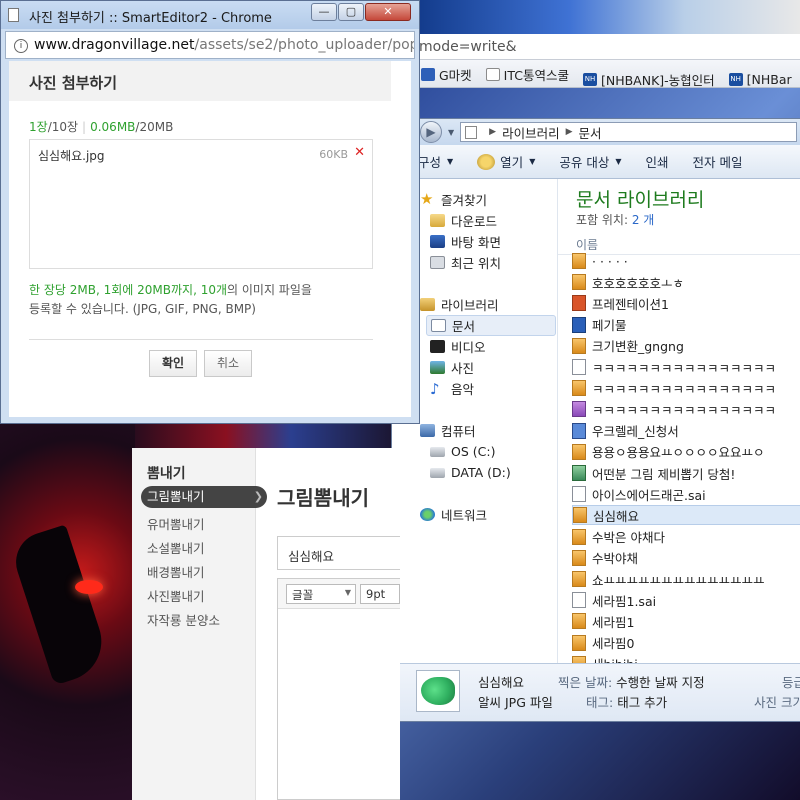 Image resolution: width=800 pixels, height=800 pixels. I want to click on organize-button: 구성 ▼, so click(435, 161).